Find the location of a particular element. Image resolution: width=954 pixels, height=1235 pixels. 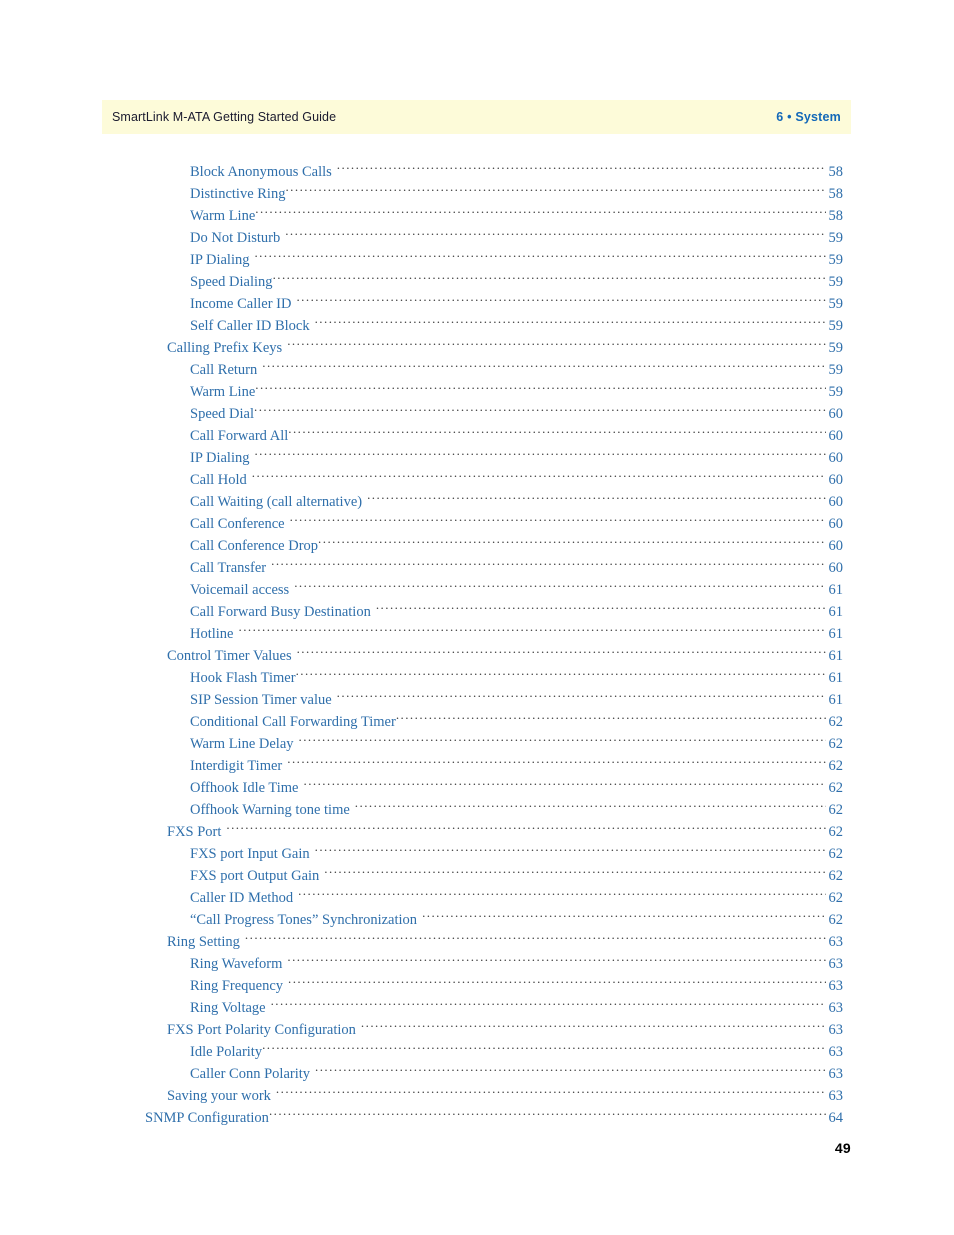

toc-entry: Call Transfer 60 is located at coordinates (477, 567).